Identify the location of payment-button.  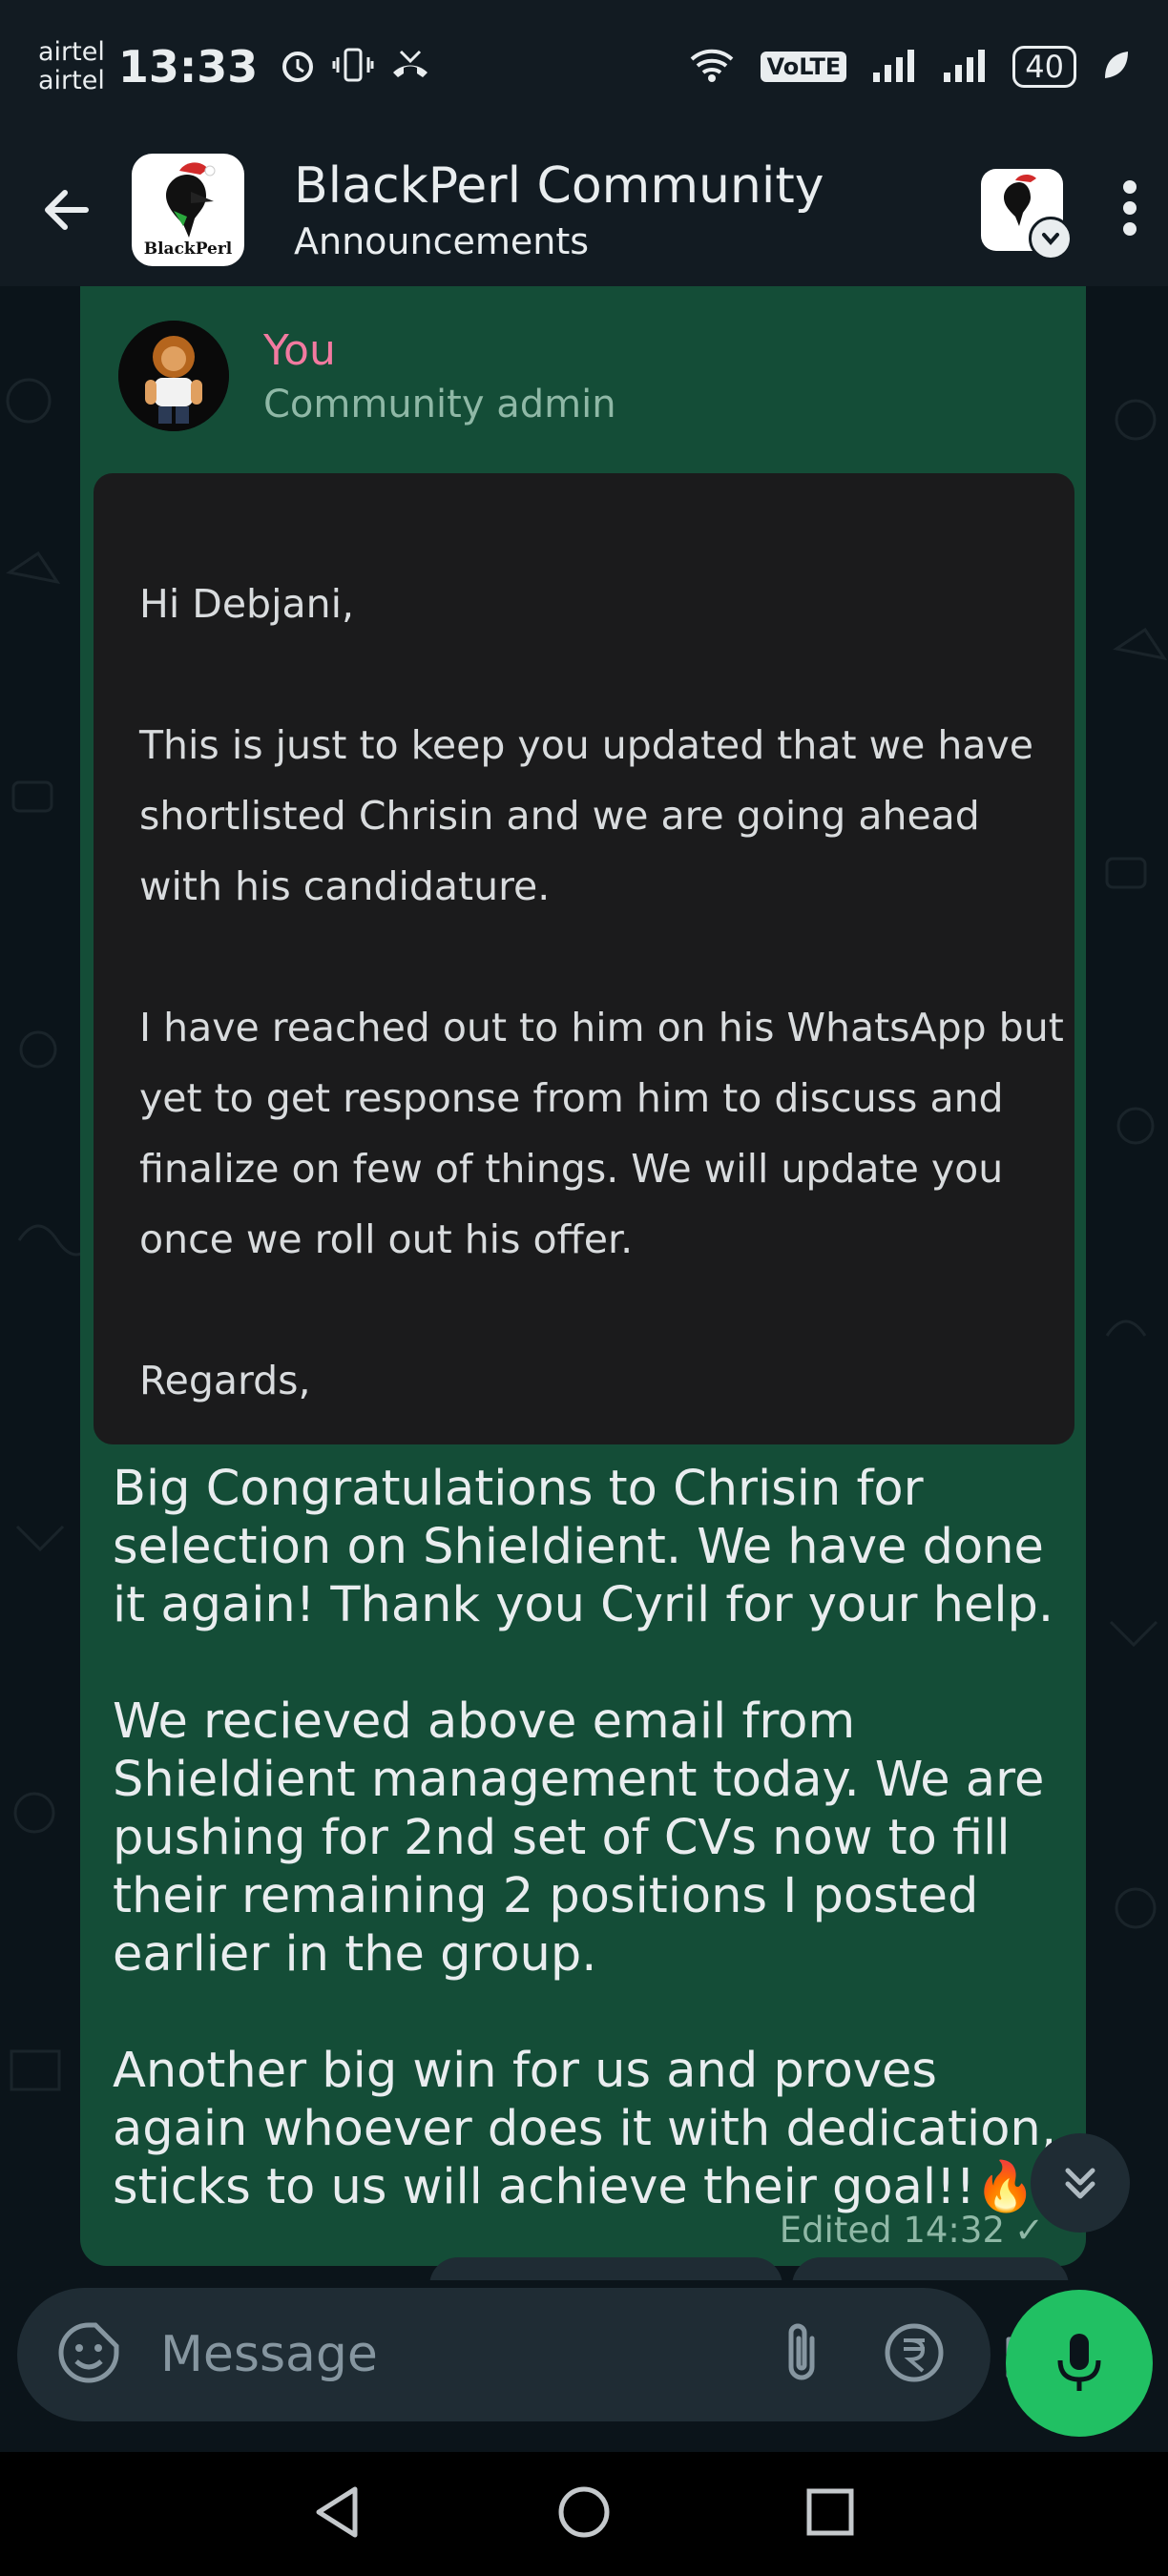
(914, 2354).